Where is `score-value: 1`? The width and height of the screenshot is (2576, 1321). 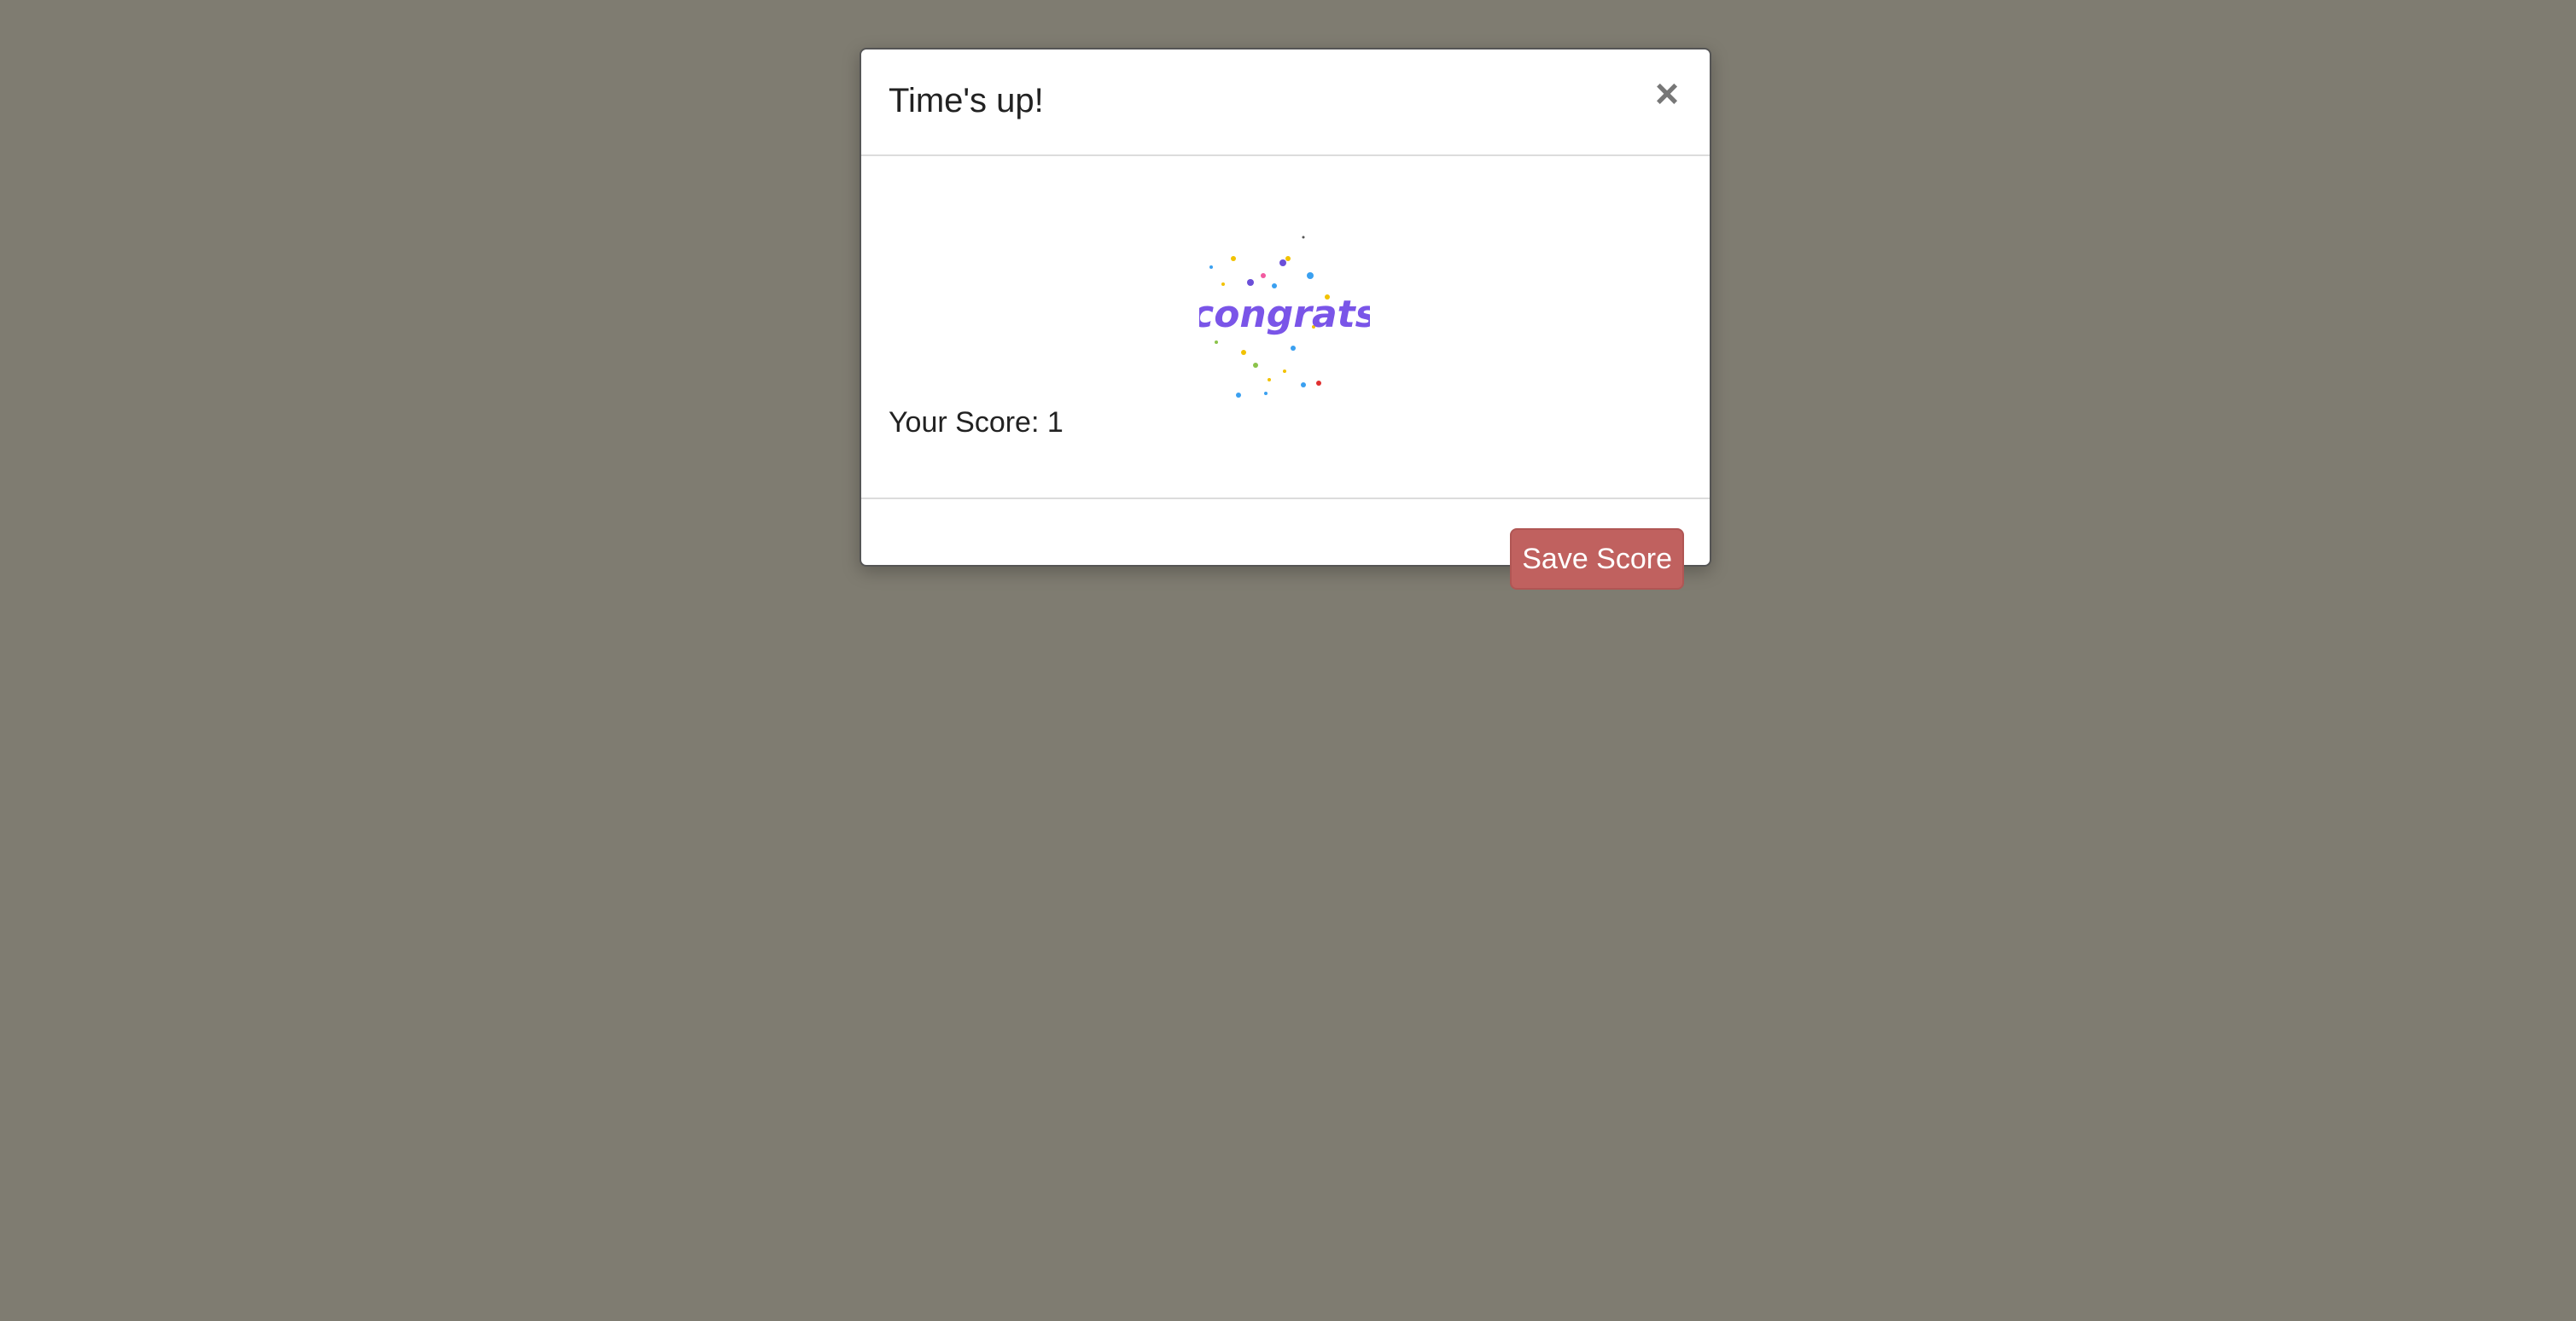
score-value: 1 is located at coordinates (1055, 423).